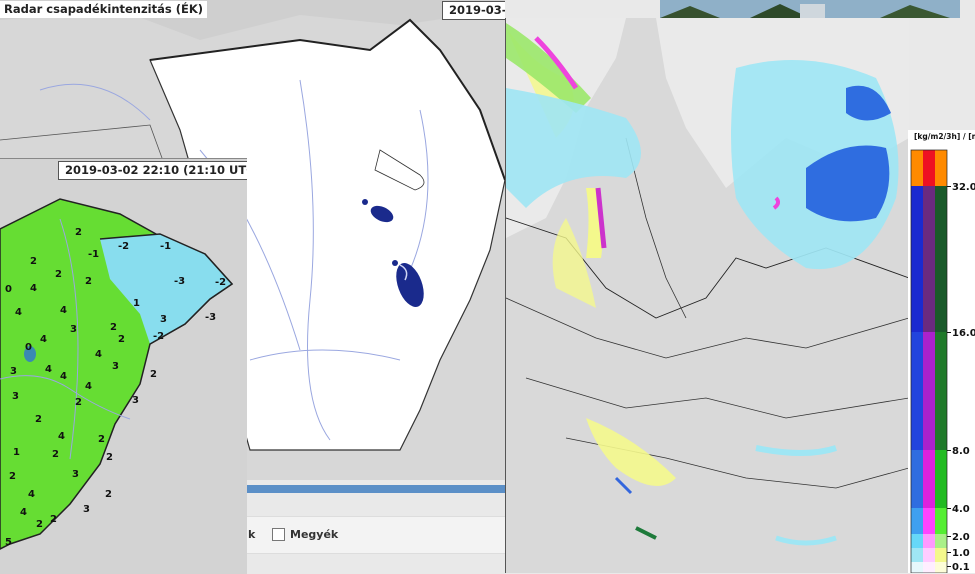  I want to click on legend-tick-label: 16.0, so click(963, 333).